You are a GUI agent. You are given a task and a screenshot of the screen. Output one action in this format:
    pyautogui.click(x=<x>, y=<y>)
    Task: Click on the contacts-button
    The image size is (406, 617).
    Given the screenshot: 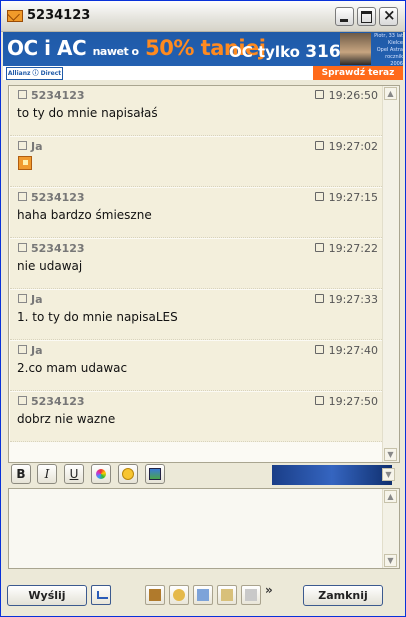 What is the action you would take?
    pyautogui.click(x=179, y=595)
    